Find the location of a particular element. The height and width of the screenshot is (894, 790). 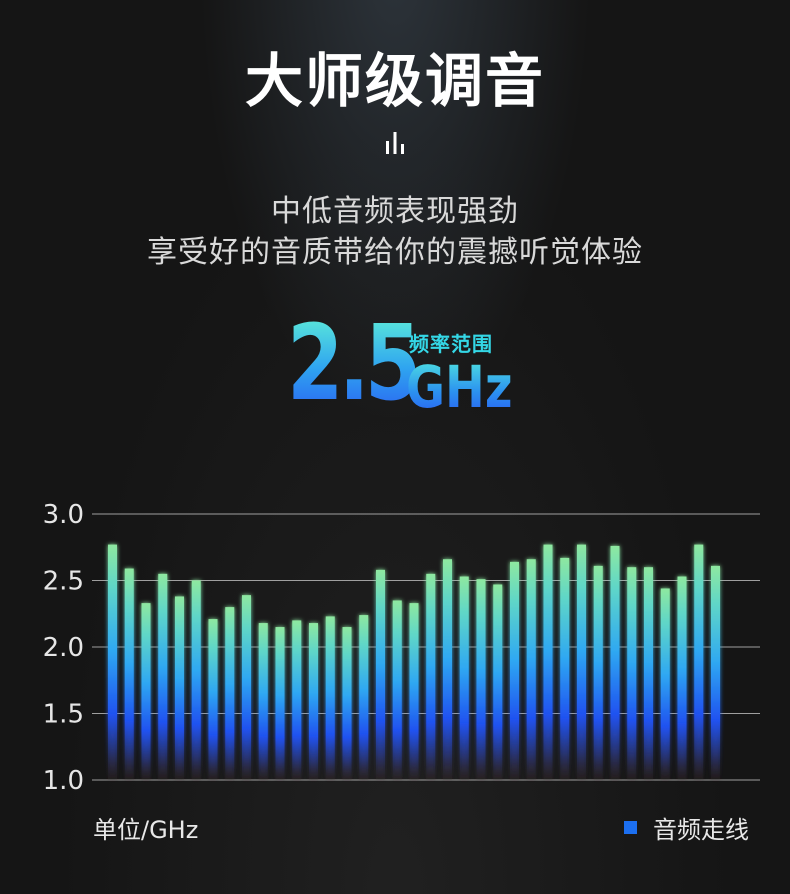

y-tick-label: 3.0 is located at coordinates (63, 515).